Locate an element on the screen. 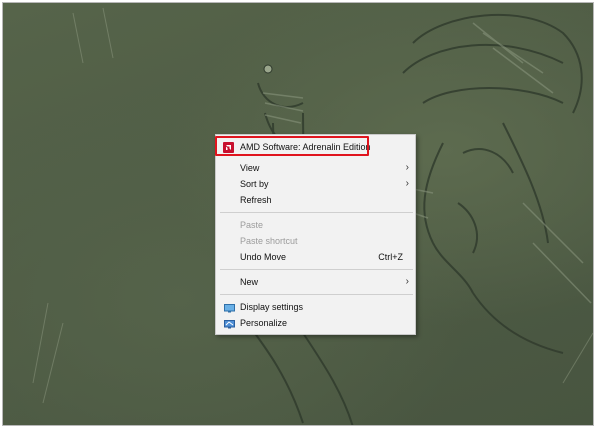 Image resolution: width=600 pixels, height=431 pixels. menu-item-paste: Paste is located at coordinates (315, 225).